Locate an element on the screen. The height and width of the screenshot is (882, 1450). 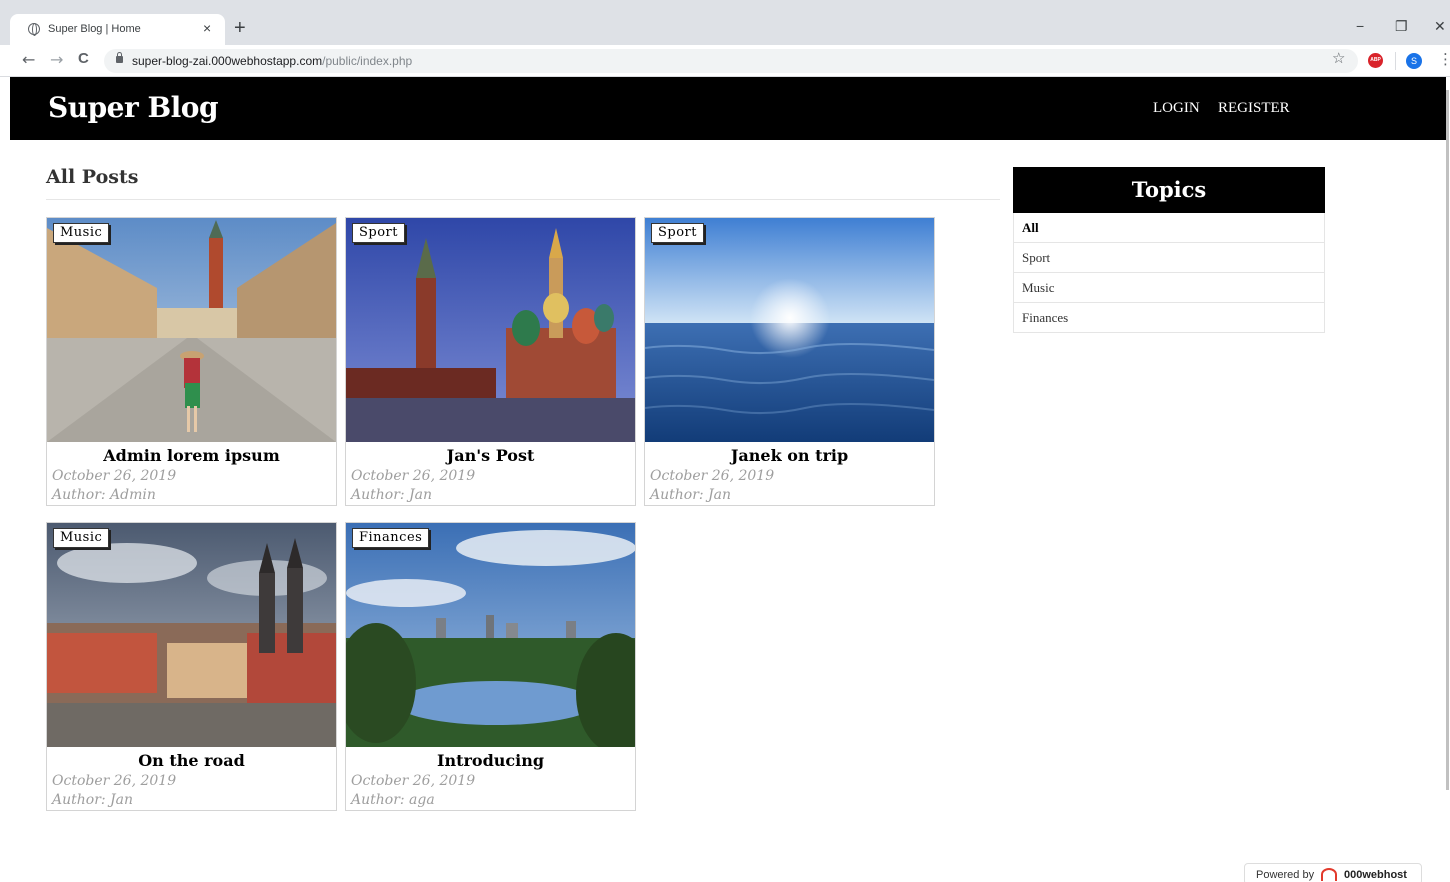
post-title: Introducing is located at coordinates (490, 760).